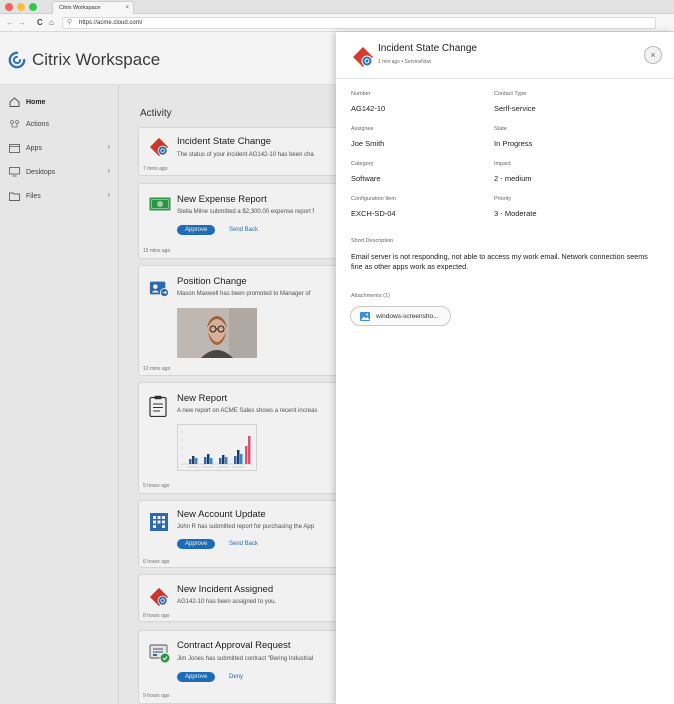 This screenshot has width=674, height=704. What do you see at coordinates (337, 7) in the screenshot?
I see `browser-titlebar: Citrix Workspace ×` at bounding box center [337, 7].